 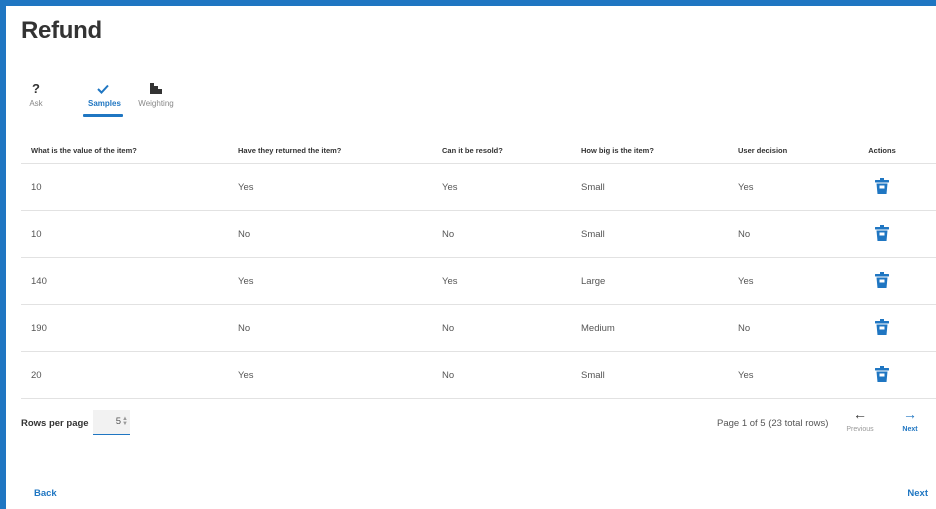 I want to click on page-info: Page 1 of 5 (23 total rows), so click(x=773, y=423).